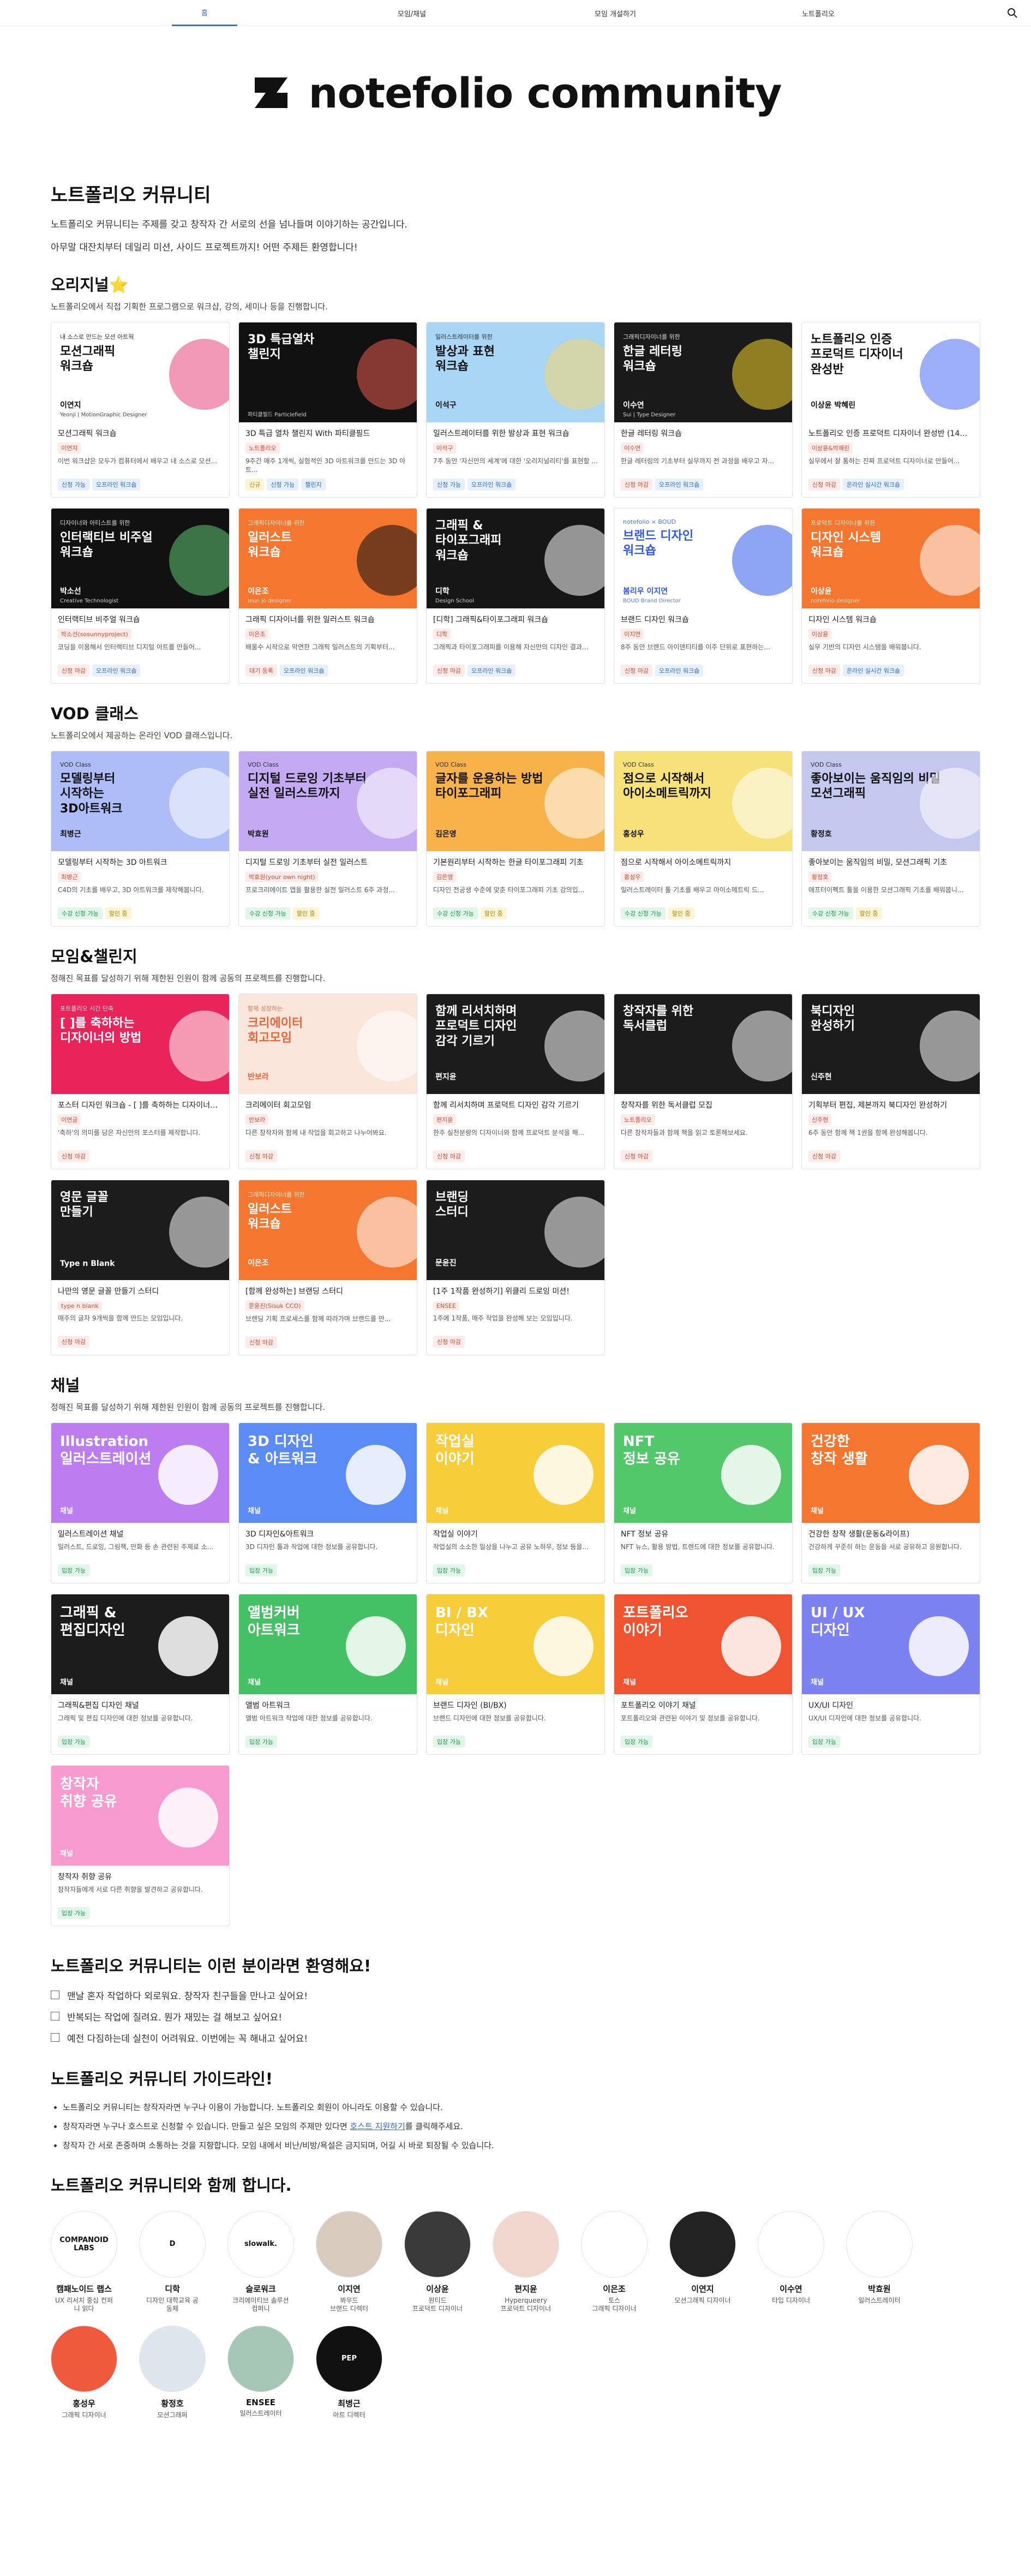  What do you see at coordinates (140, 1291) in the screenshot?
I see `moim-card-title: 나만의 영문 글꼴 만들기 스터디` at bounding box center [140, 1291].